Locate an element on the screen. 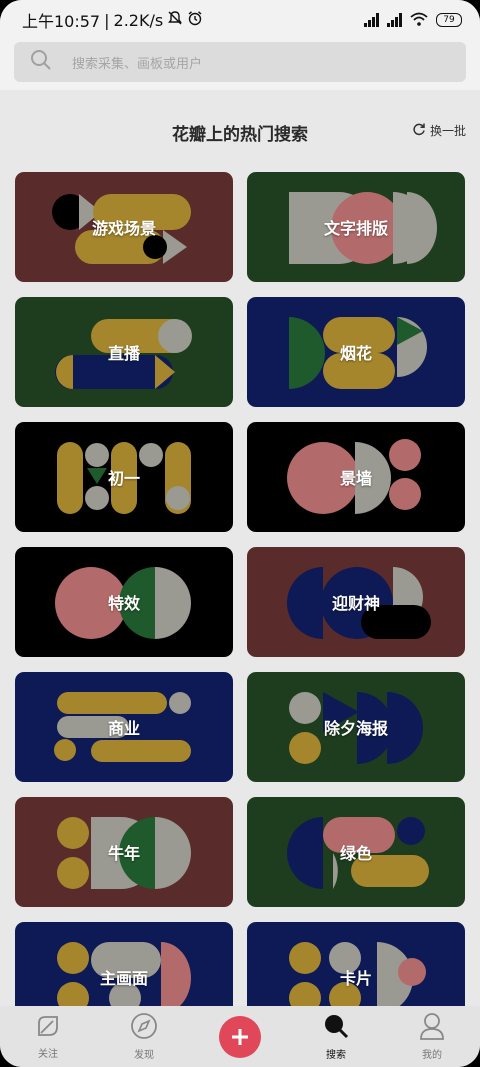 The width and height of the screenshot is (480, 1067). hot-search-card: 初一 is located at coordinates (124, 477).